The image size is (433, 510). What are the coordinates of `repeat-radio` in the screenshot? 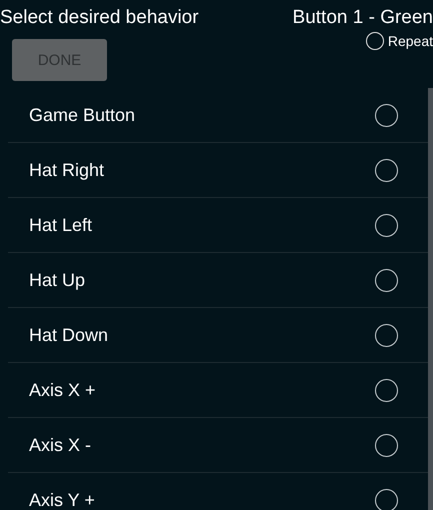 It's located at (375, 41).